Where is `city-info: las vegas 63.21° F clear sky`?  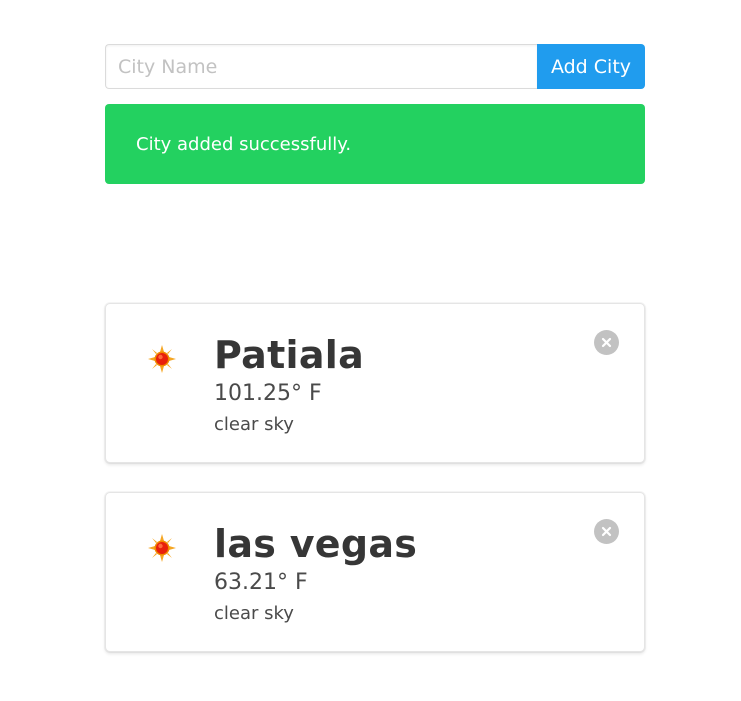
city-info: las vegas 63.21° F clear sky is located at coordinates (315, 572).